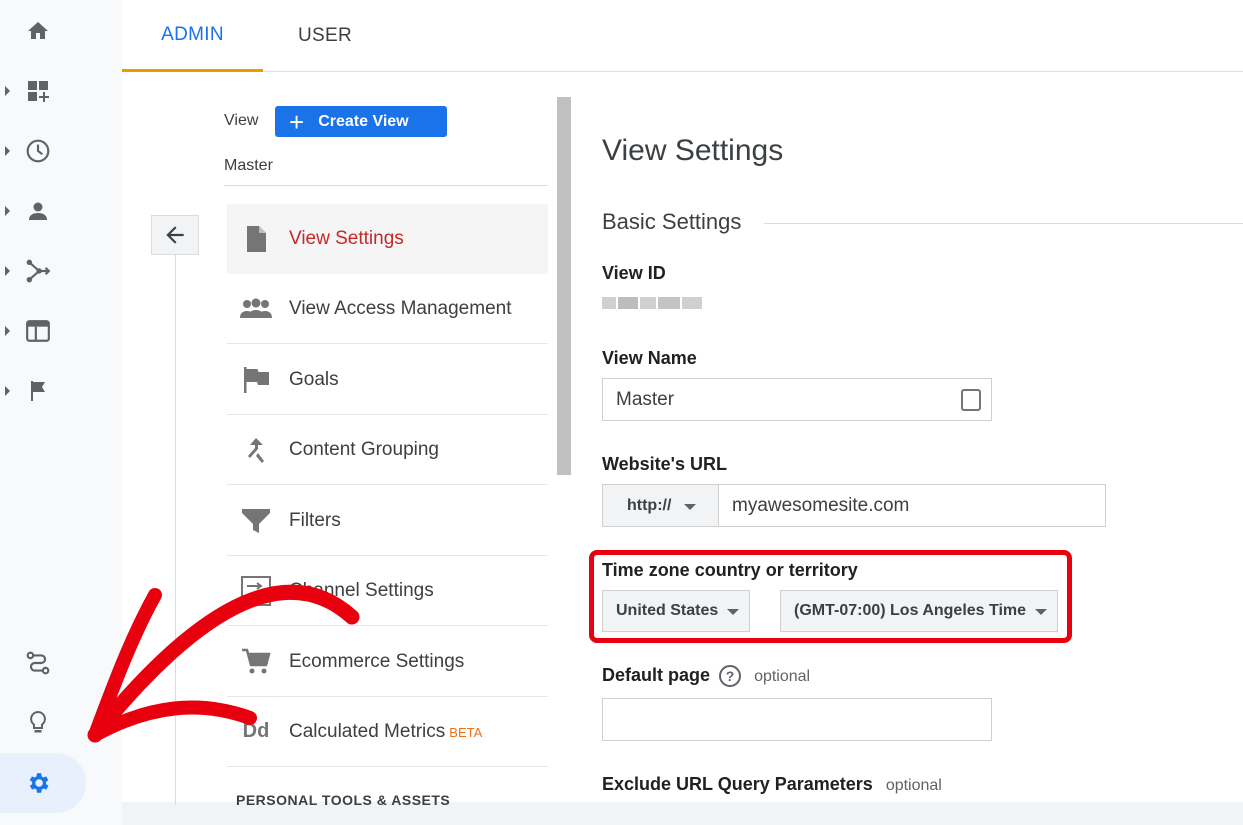  What do you see at coordinates (38, 31) in the screenshot?
I see `home-icon` at bounding box center [38, 31].